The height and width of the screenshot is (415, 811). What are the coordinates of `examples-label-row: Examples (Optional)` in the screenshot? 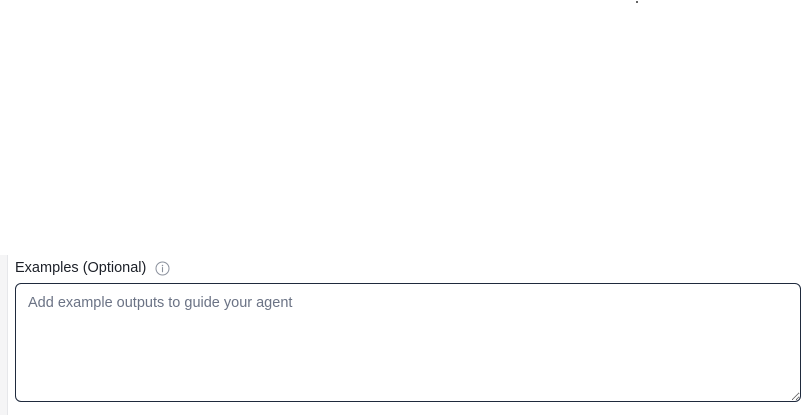 It's located at (92, 268).